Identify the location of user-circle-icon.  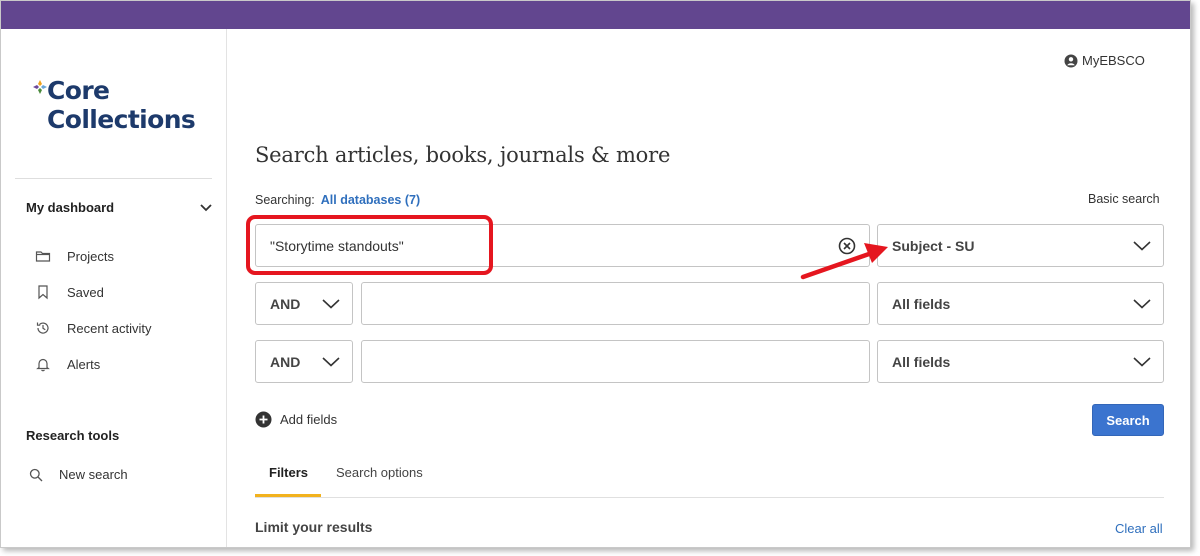
(1071, 60).